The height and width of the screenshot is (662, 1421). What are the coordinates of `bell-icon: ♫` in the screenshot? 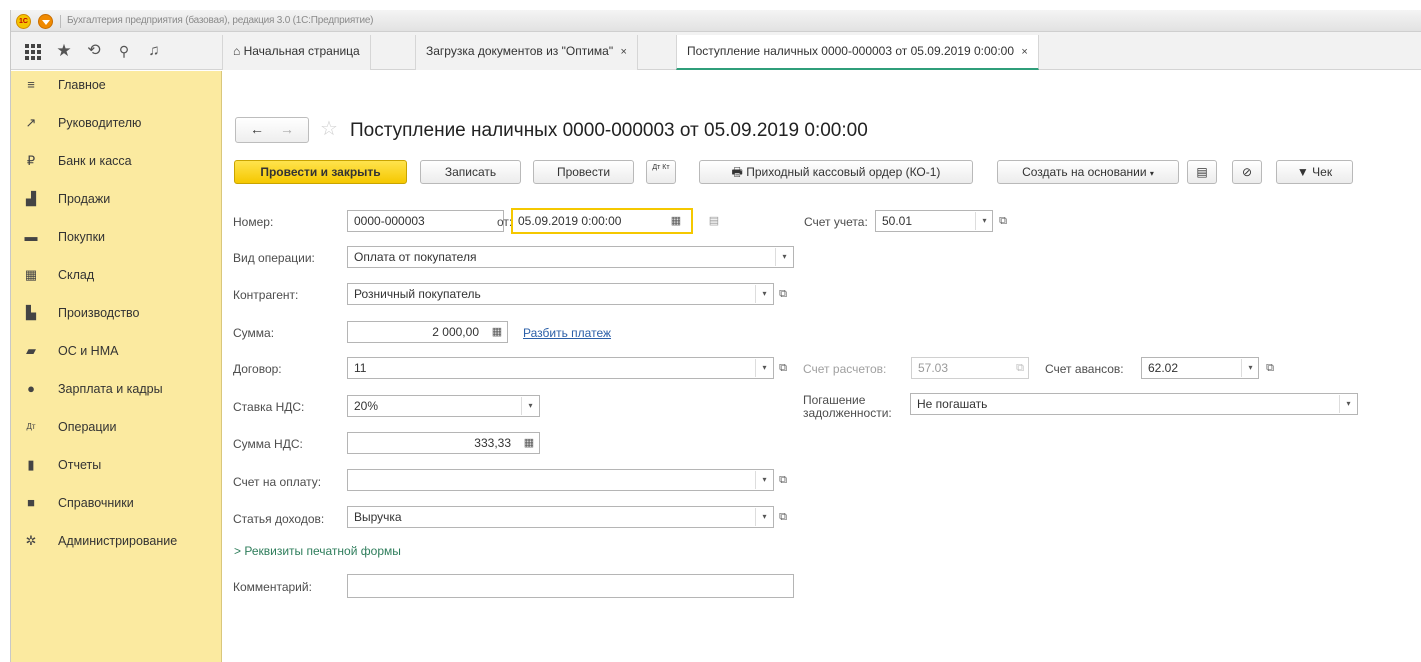 It's located at (154, 51).